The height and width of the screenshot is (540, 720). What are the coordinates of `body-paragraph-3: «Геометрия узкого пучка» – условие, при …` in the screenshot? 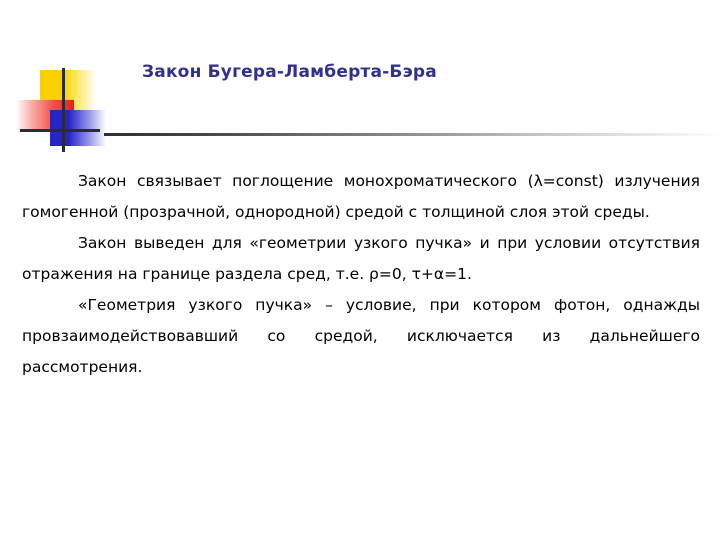 It's located at (361, 336).